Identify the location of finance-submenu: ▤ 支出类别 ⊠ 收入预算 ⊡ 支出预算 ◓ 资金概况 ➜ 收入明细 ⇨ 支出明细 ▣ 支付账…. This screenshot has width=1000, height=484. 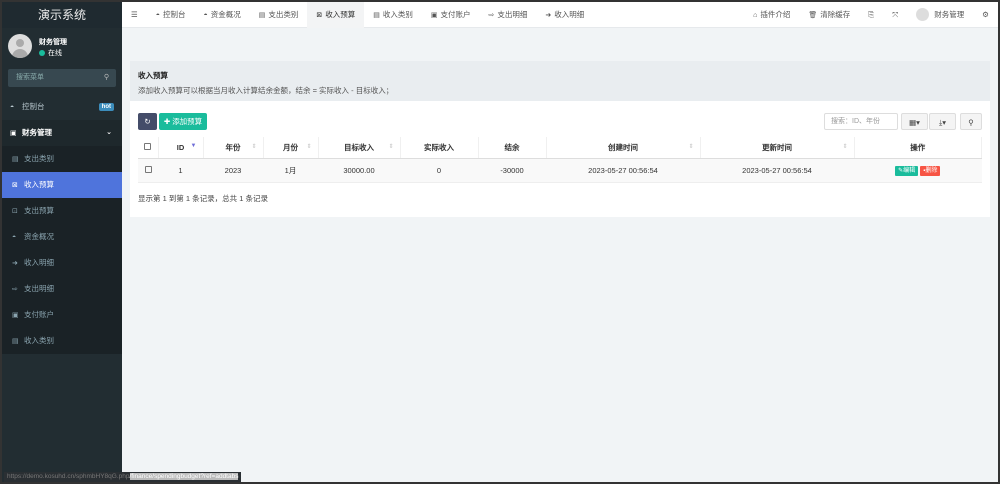
(62, 250).